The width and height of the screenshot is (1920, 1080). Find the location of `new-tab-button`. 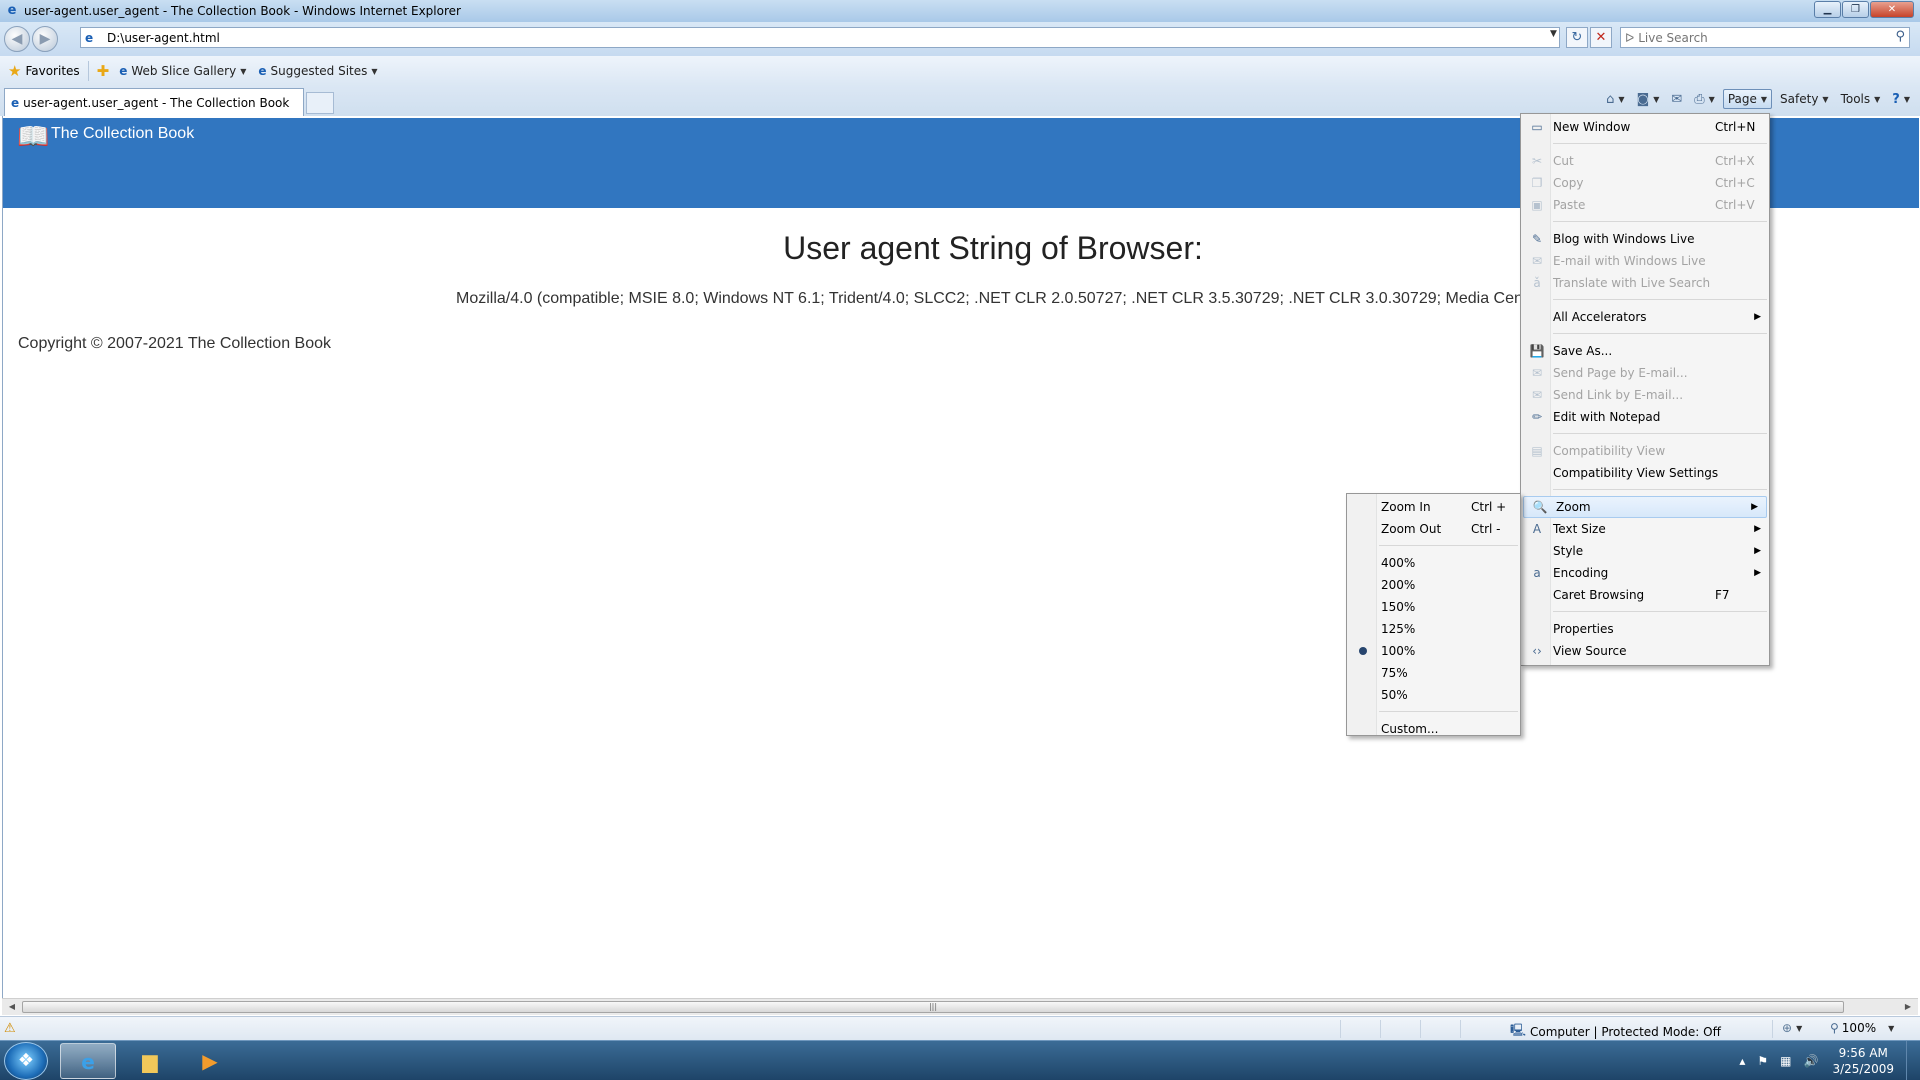

new-tab-button is located at coordinates (320, 103).